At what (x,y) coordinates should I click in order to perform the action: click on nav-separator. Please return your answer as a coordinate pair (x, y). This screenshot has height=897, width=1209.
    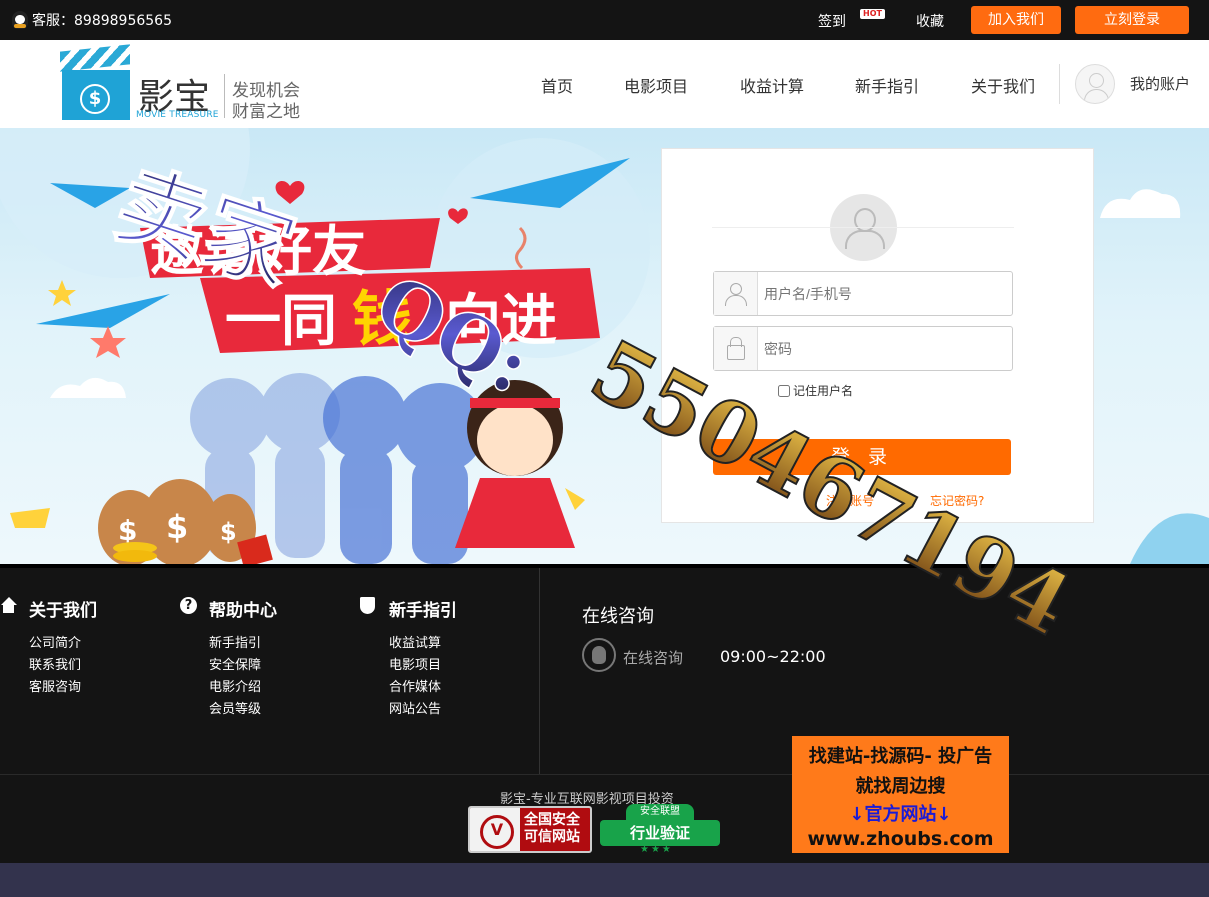
    Looking at the image, I should click on (1059, 84).